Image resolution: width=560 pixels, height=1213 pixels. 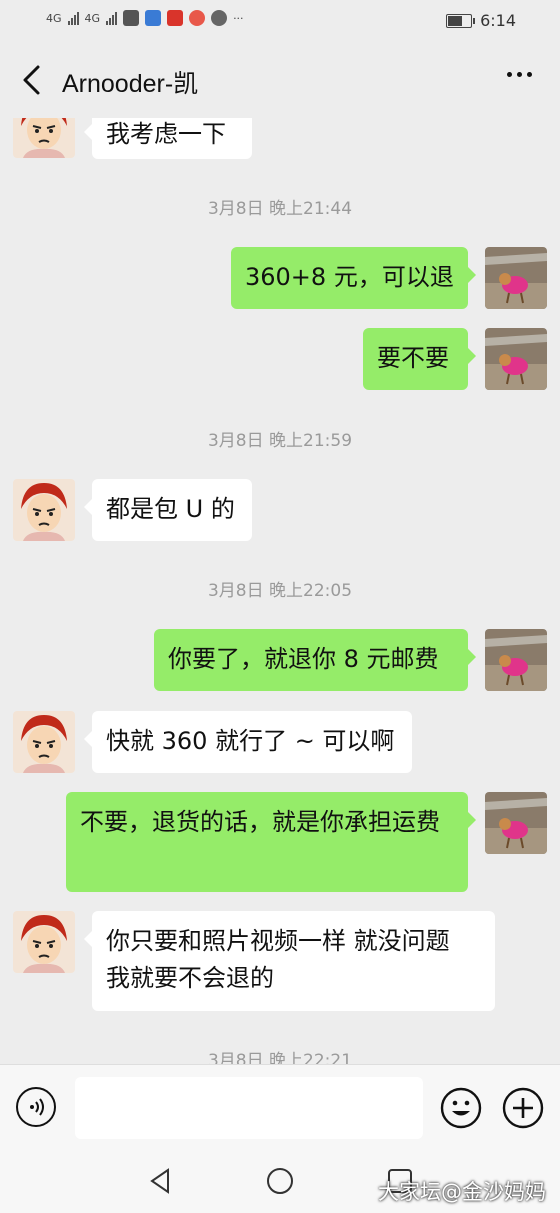 What do you see at coordinates (92, 18) in the screenshot?
I see `network-label-2: 4G` at bounding box center [92, 18].